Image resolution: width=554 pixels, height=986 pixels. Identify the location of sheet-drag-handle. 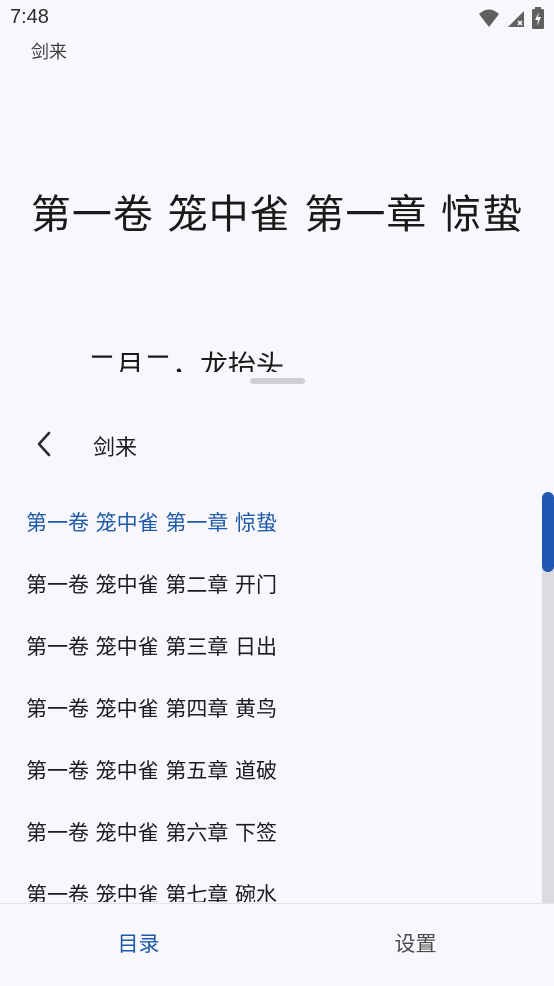
(277, 381).